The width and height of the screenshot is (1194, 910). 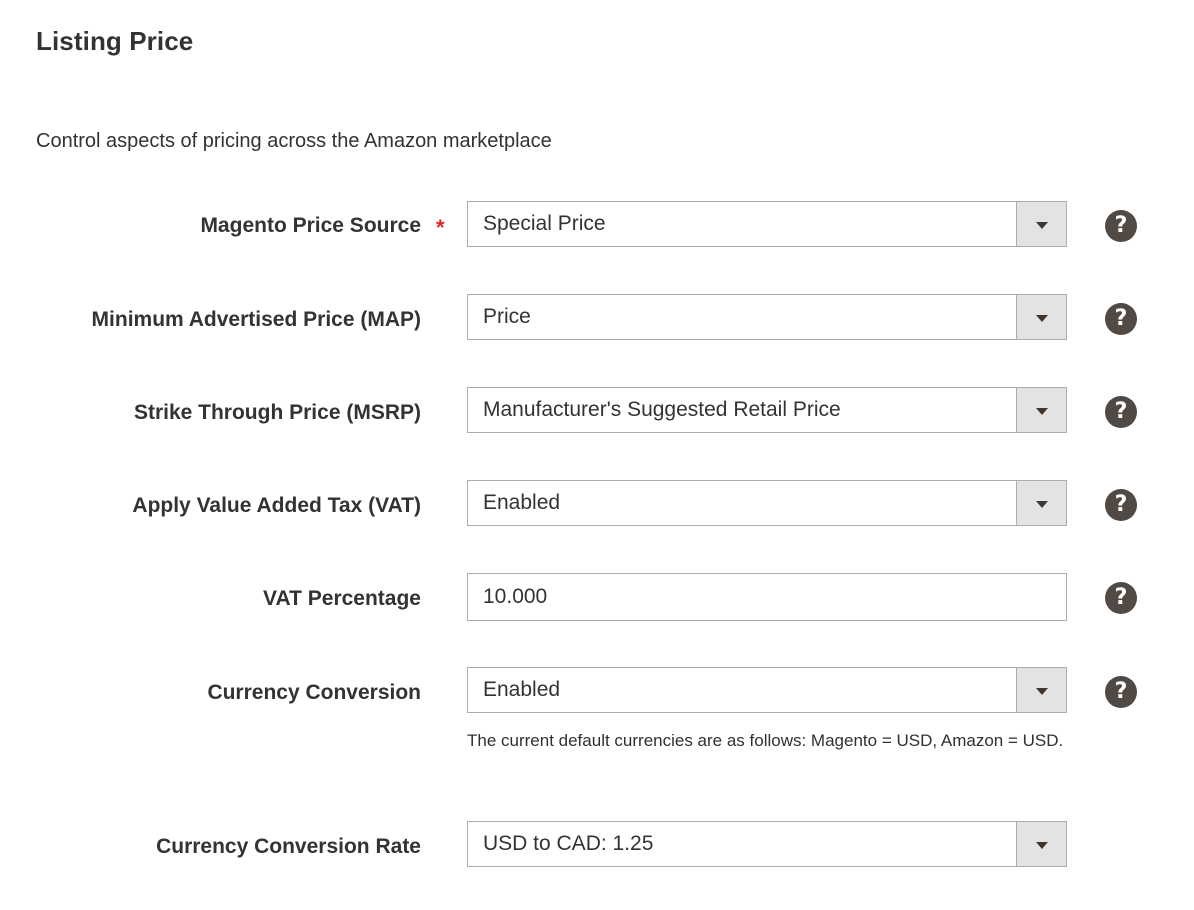 I want to click on section-title: Listing Price, so click(x=115, y=41).